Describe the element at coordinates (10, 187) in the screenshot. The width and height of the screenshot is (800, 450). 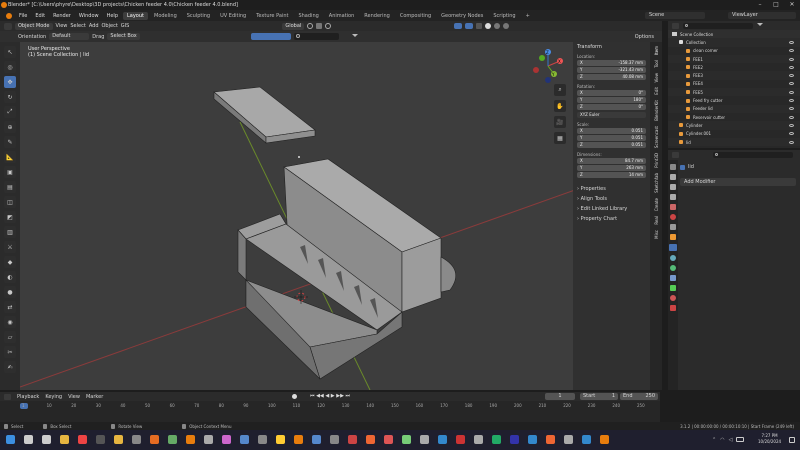
I see `extrude-tool-icon: ▤` at that location.